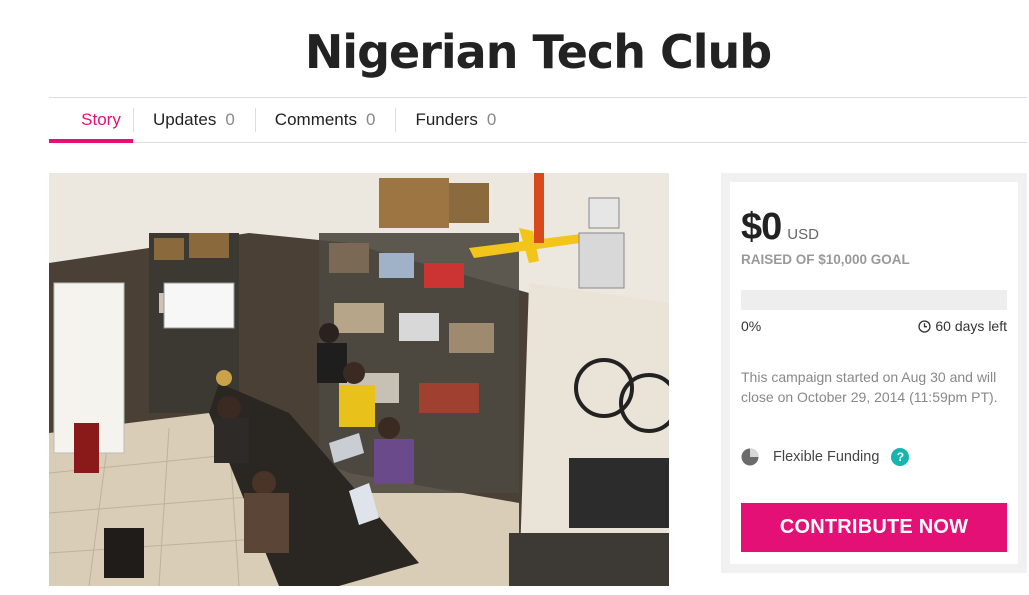 Image resolution: width=1029 pixels, height=595 pixels. I want to click on tab-updates: Updates 0, so click(194, 120).